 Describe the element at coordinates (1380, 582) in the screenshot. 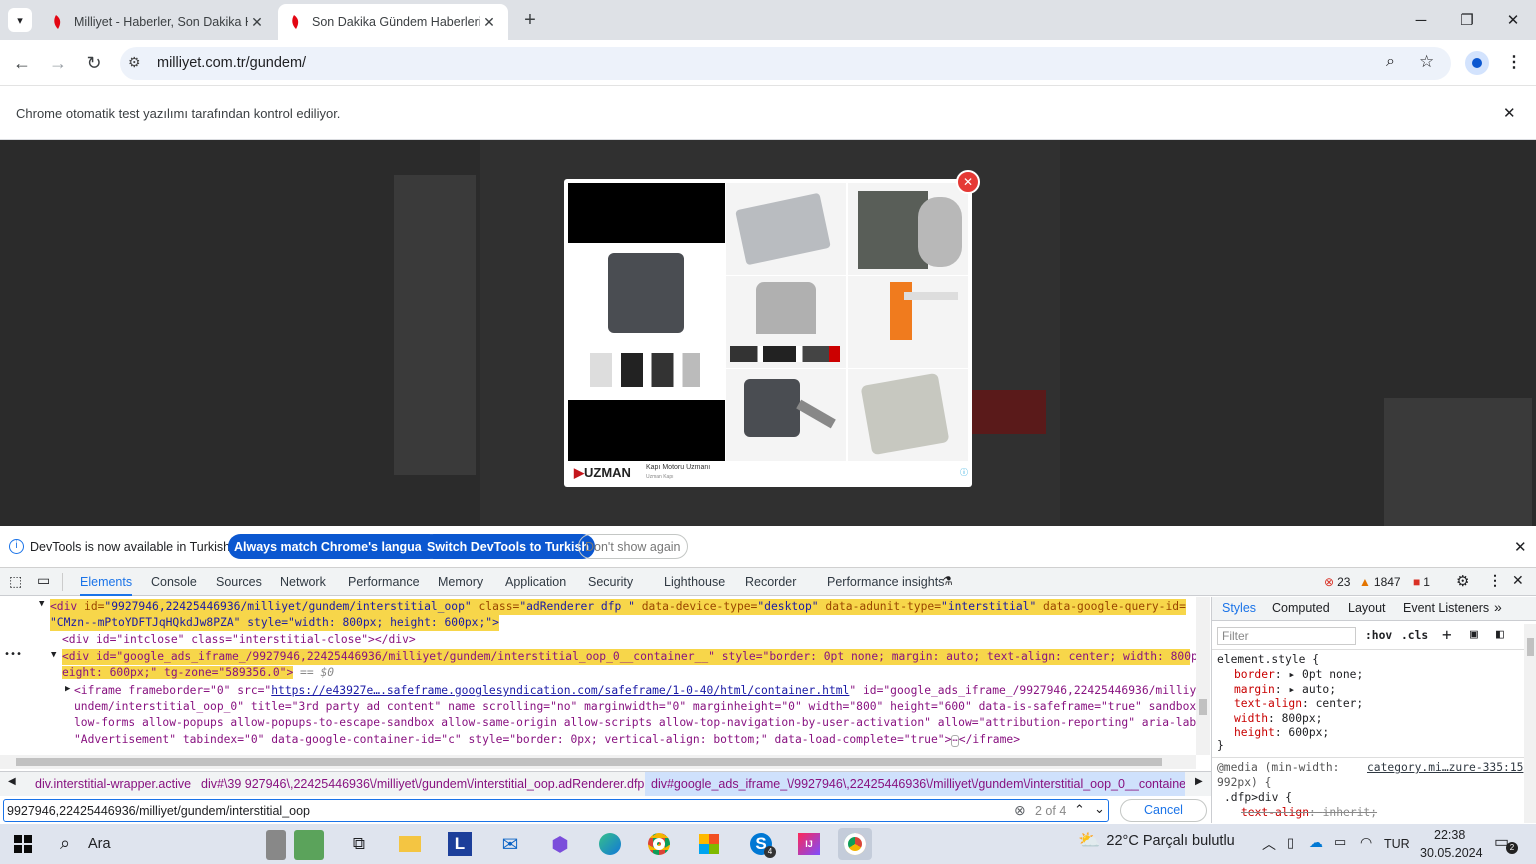

I see `warning-count: ▲ 1847` at that location.